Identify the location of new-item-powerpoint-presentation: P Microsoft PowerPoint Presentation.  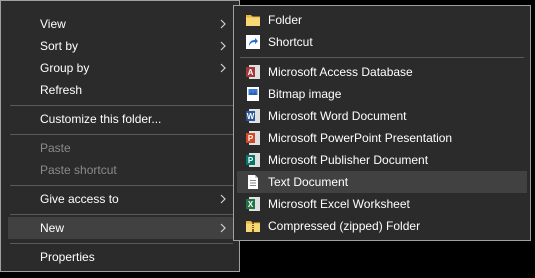
(382, 138).